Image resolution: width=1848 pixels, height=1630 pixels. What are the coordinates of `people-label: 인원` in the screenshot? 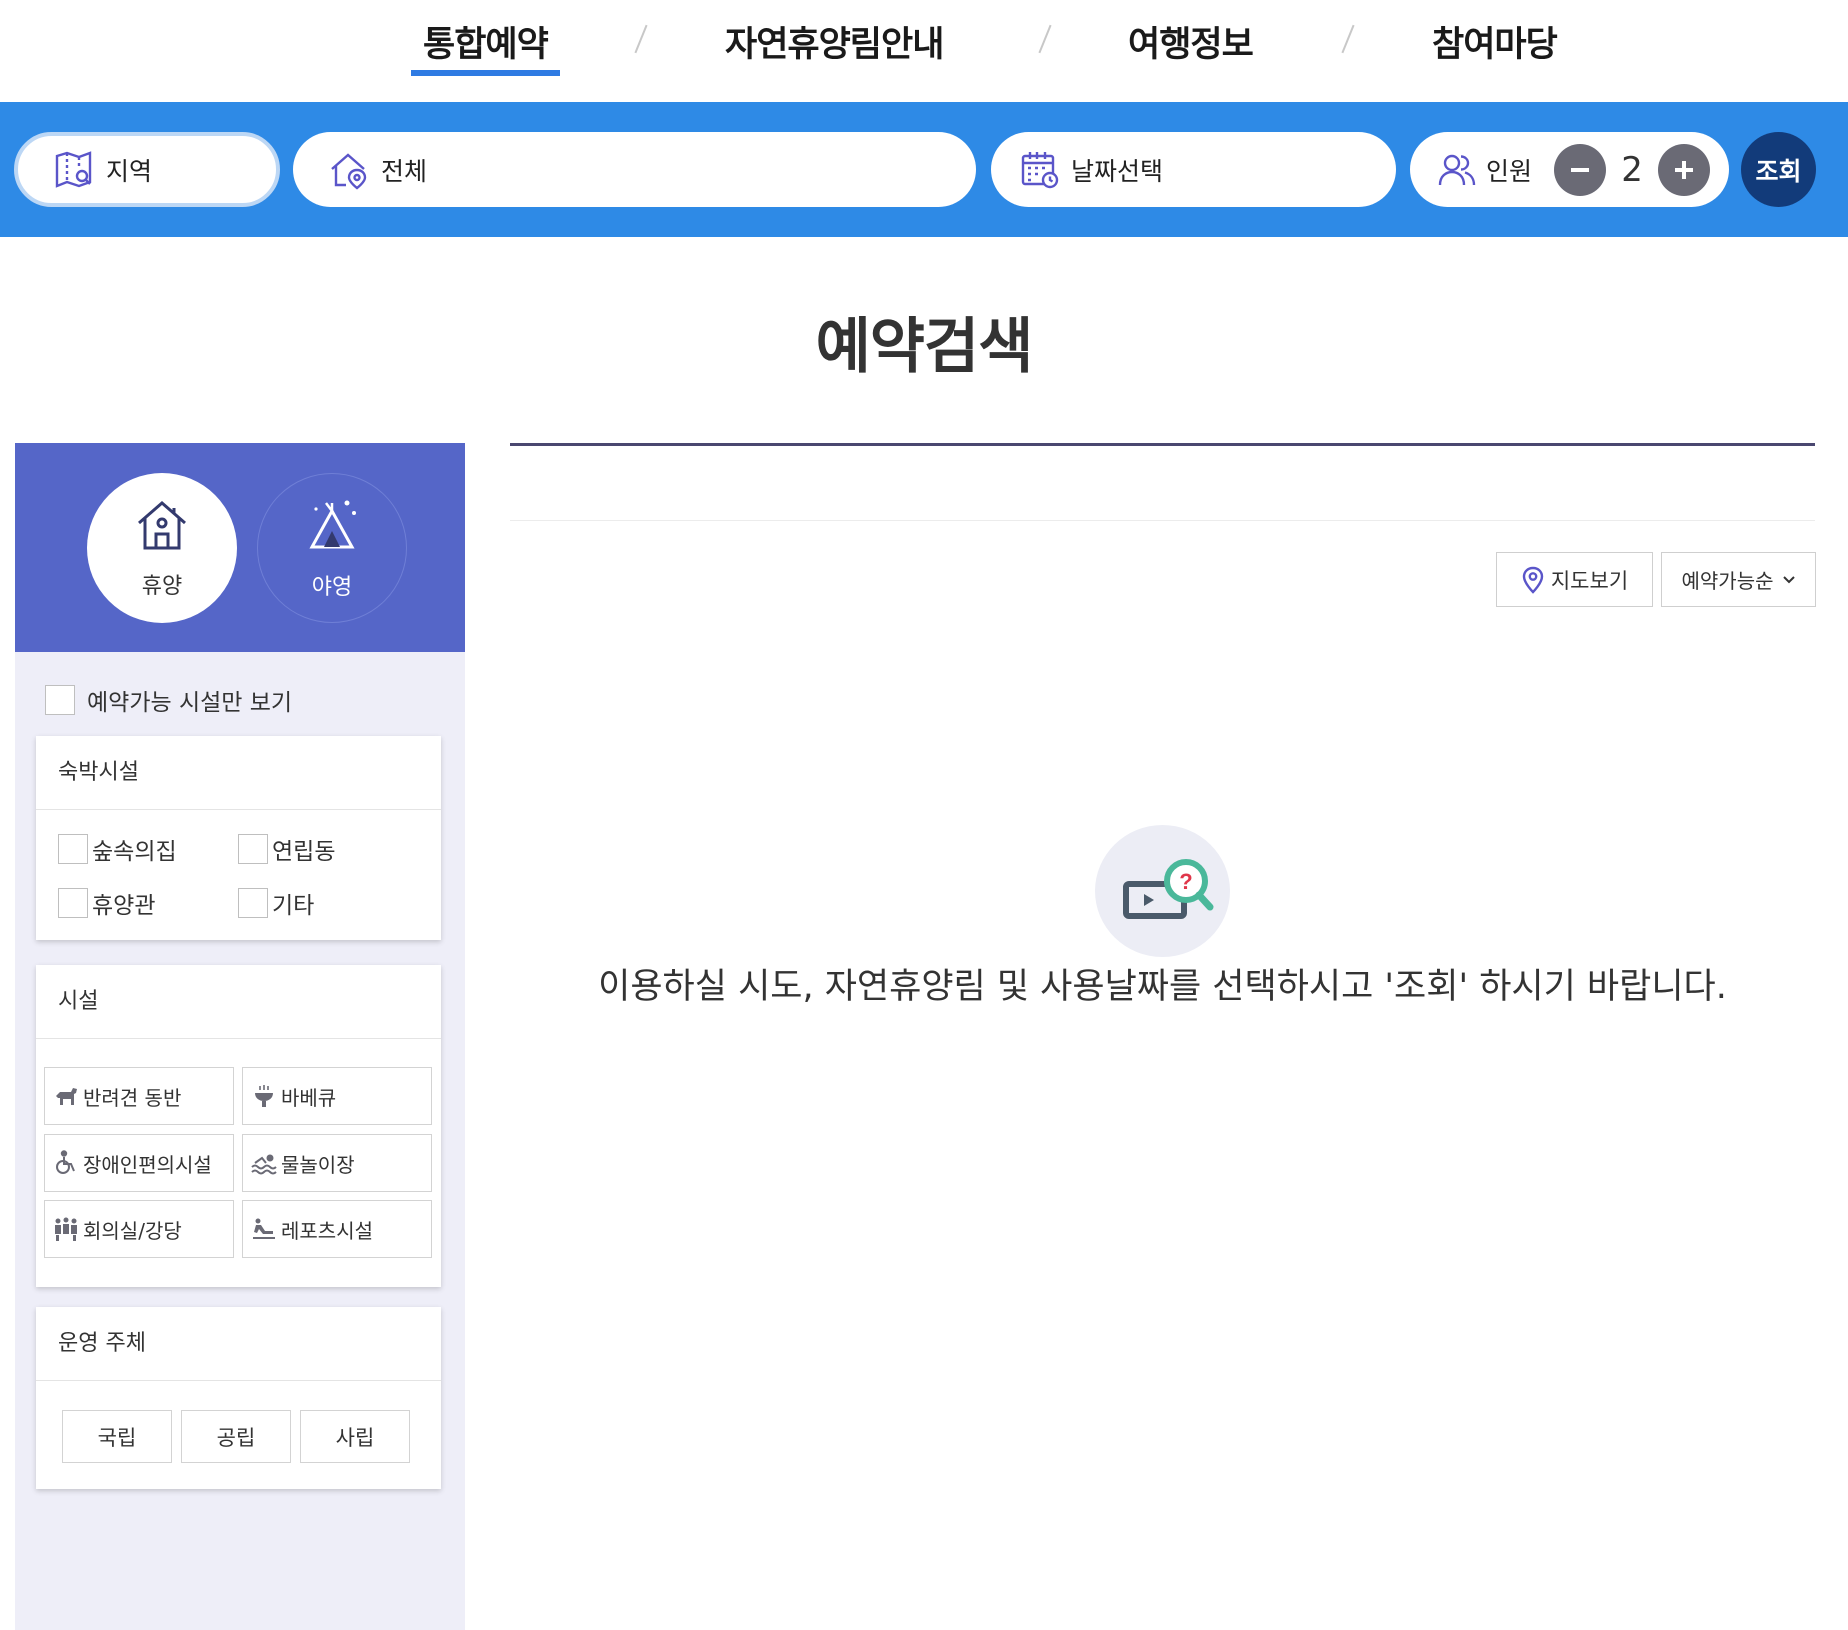 It's located at (1509, 171).